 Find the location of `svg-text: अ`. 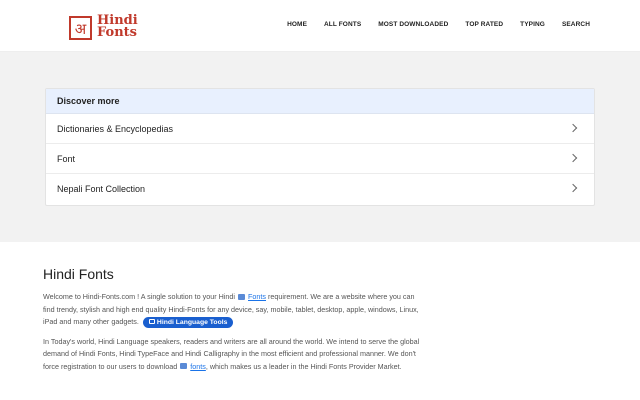

svg-text: अ is located at coordinates (81, 29).